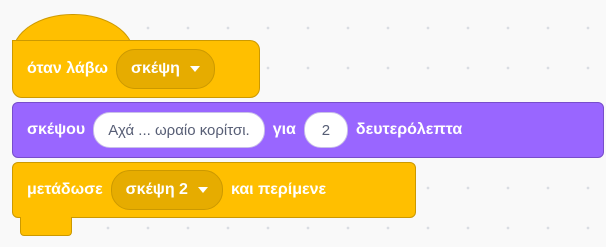 The width and height of the screenshot is (606, 247). I want to click on broadcast-message-dropdown: σκέψη 2, so click(166, 190).